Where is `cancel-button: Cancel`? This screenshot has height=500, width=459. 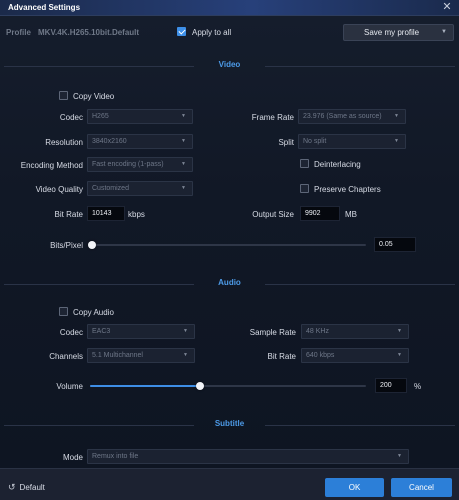 cancel-button: Cancel is located at coordinates (421, 487).